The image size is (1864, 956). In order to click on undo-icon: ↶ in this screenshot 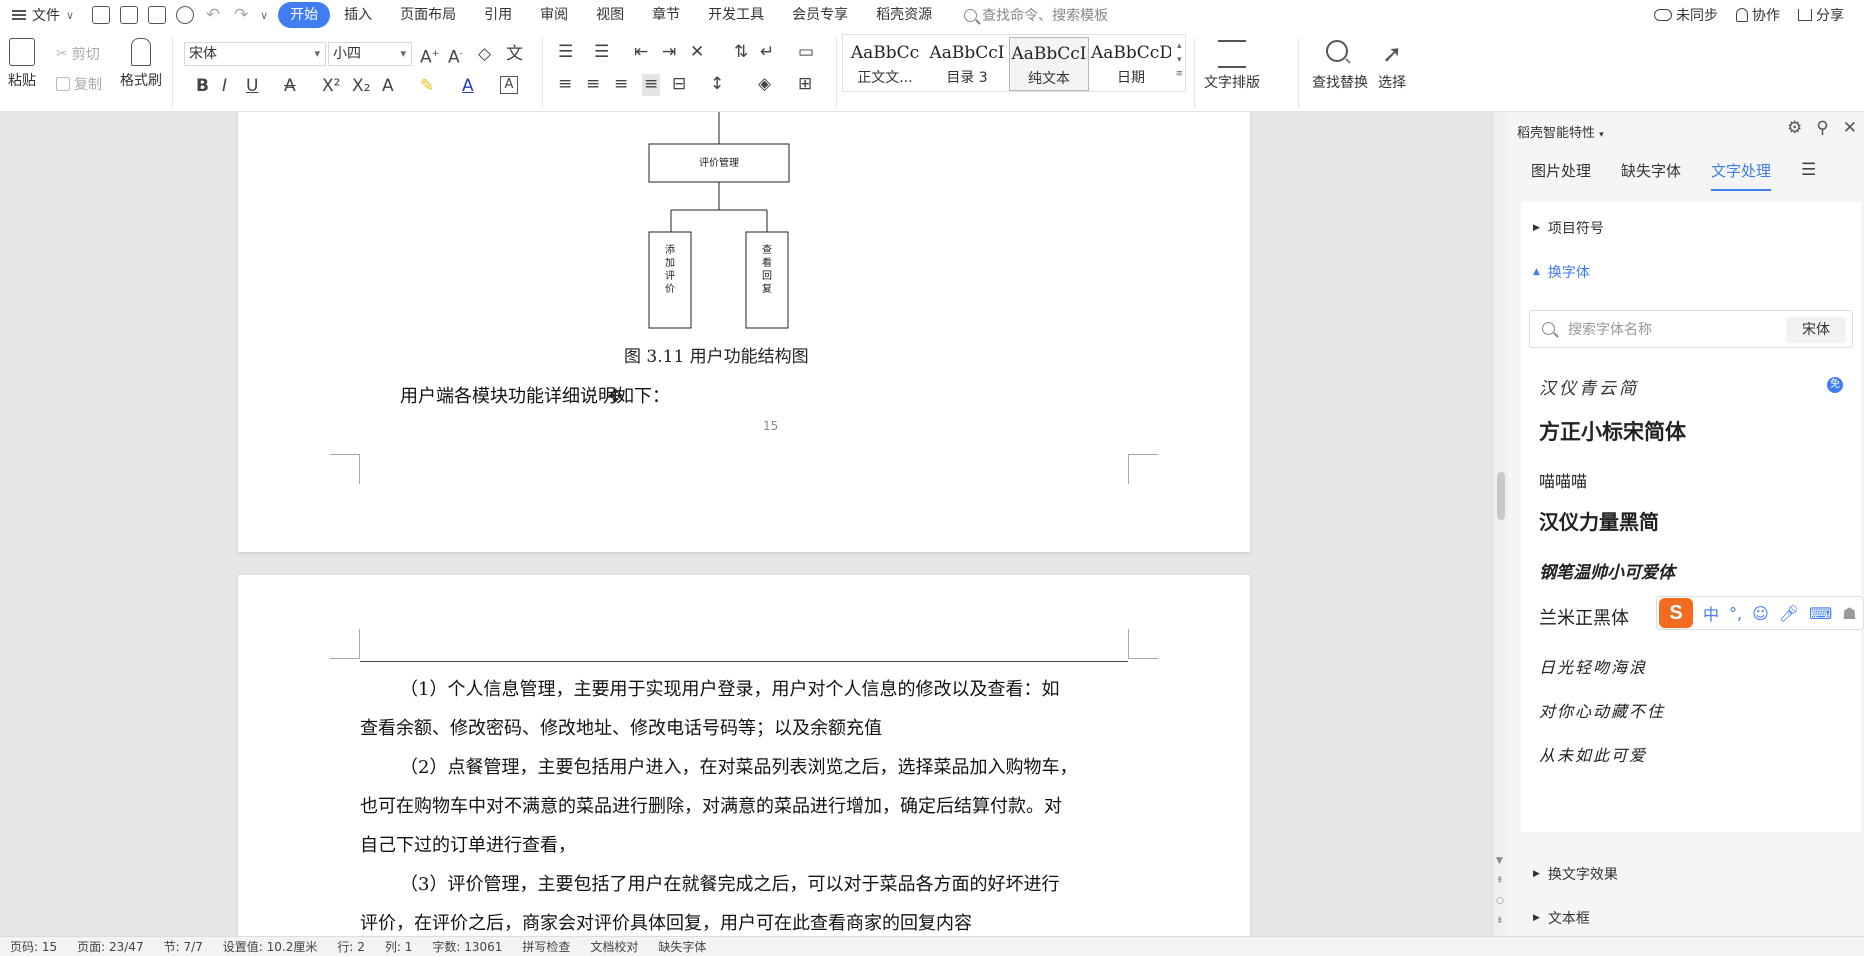, I will do `click(213, 15)`.